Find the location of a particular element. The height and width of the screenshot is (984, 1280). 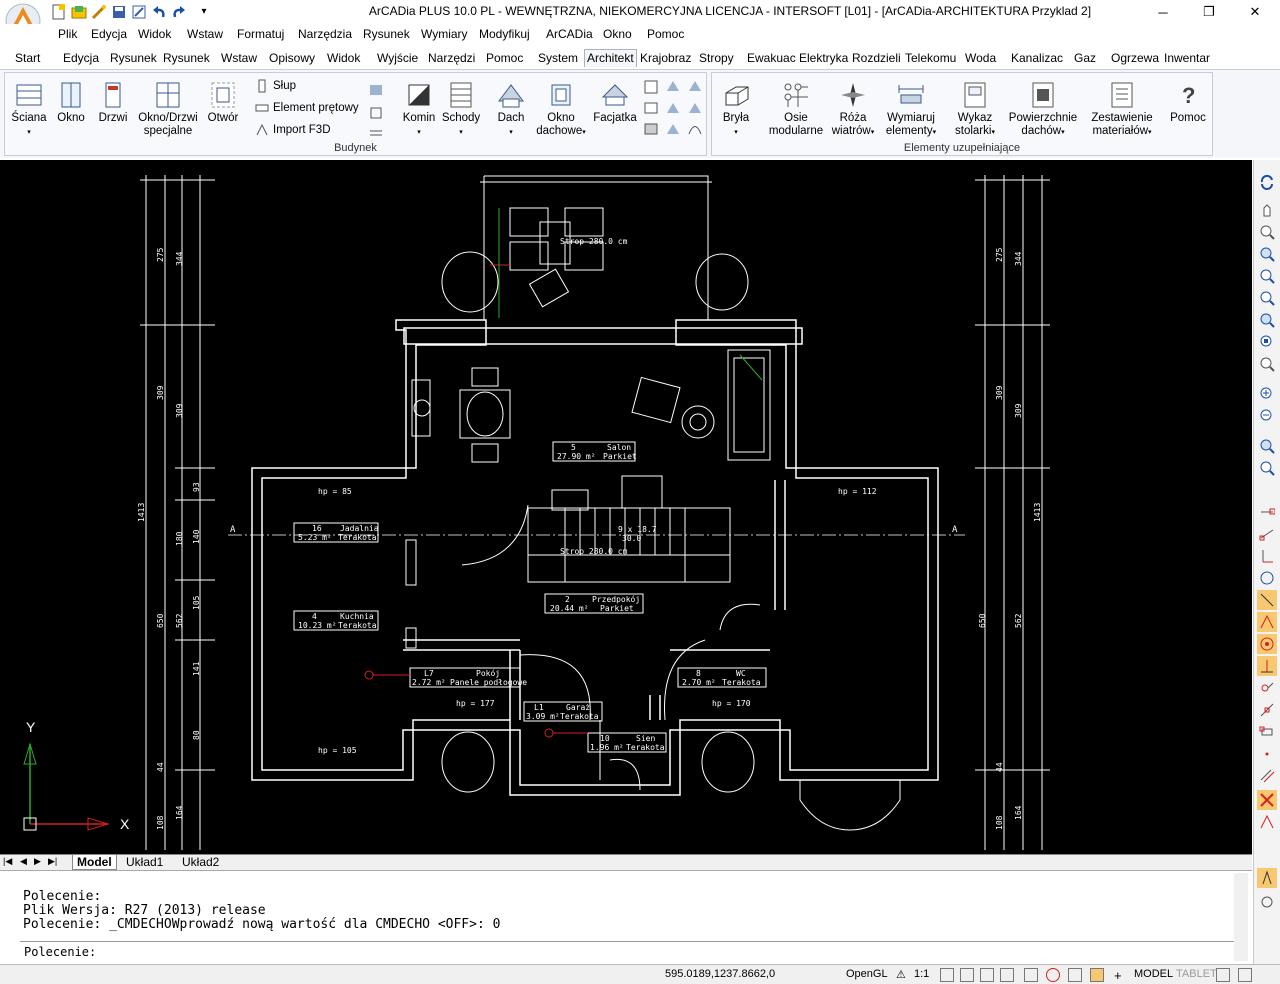

pomoc-button: ? Pomoc is located at coordinates (1188, 103).